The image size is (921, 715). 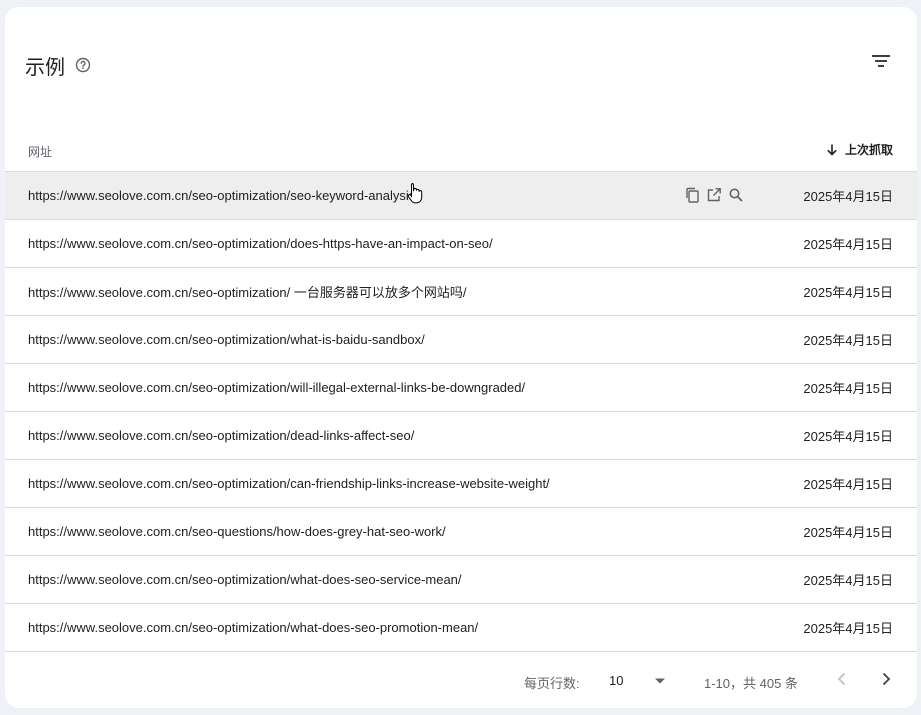 What do you see at coordinates (45, 67) in the screenshot?
I see `card-title: 示例` at bounding box center [45, 67].